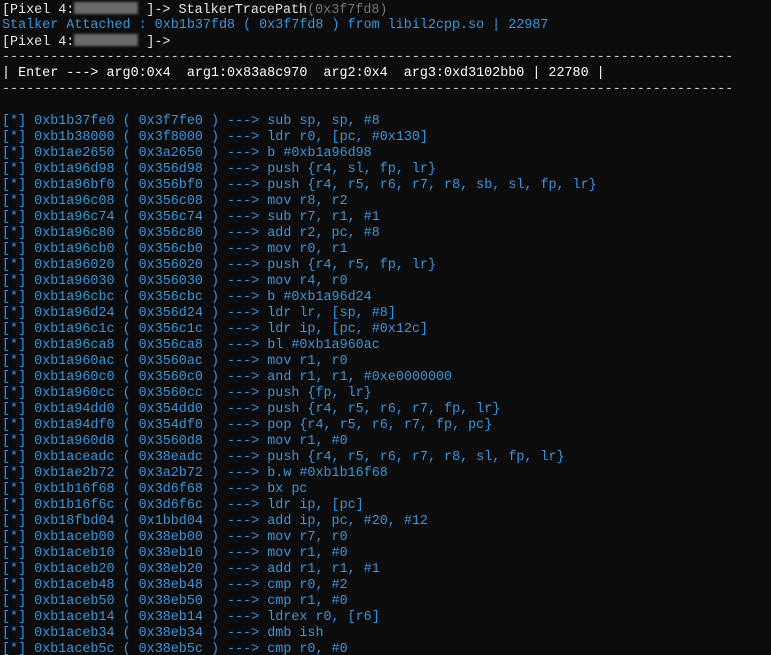 The width and height of the screenshot is (771, 655). Describe the element at coordinates (170, 313) in the screenshot. I see `trace-offset: ( 0x356d24 )` at that location.